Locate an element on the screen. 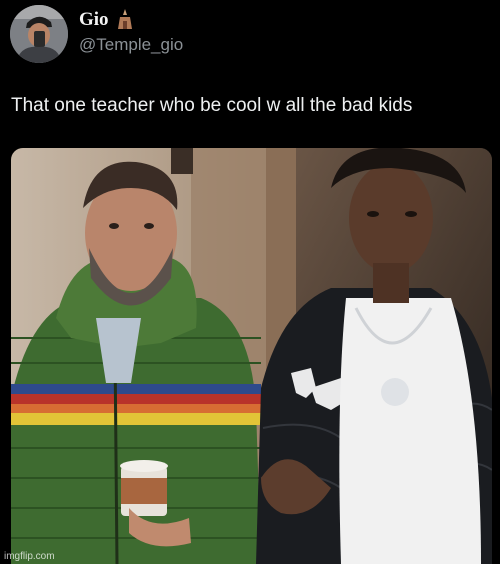 Image resolution: width=500 pixels, height=564 pixels. display-name: Gio is located at coordinates (94, 20).